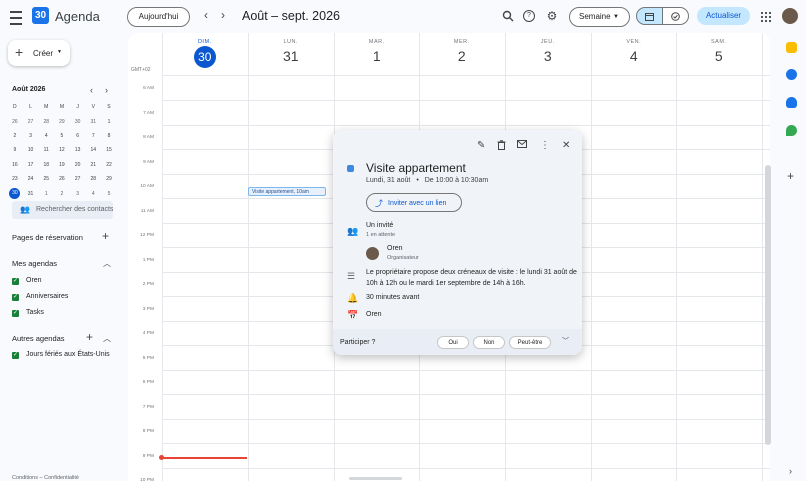 The height and width of the screenshot is (481, 806). What do you see at coordinates (78, 121) in the screenshot?
I see `mini-day: 30` at bounding box center [78, 121].